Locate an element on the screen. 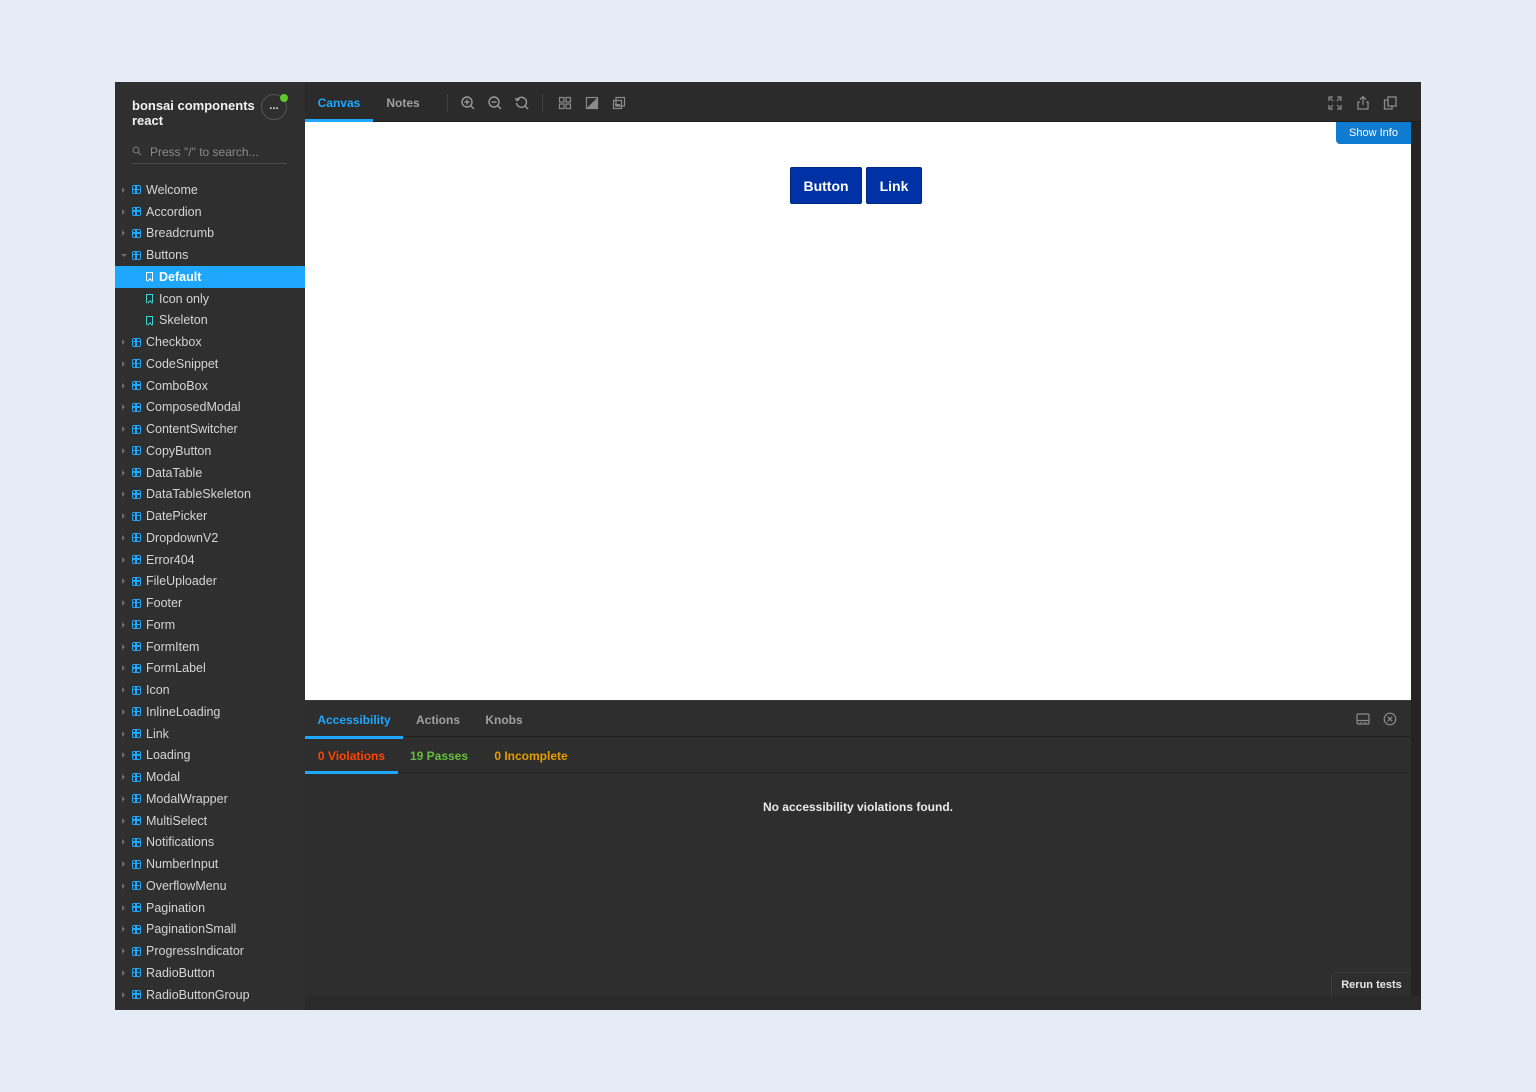  tab-passes: 19 Passes is located at coordinates (439, 755).